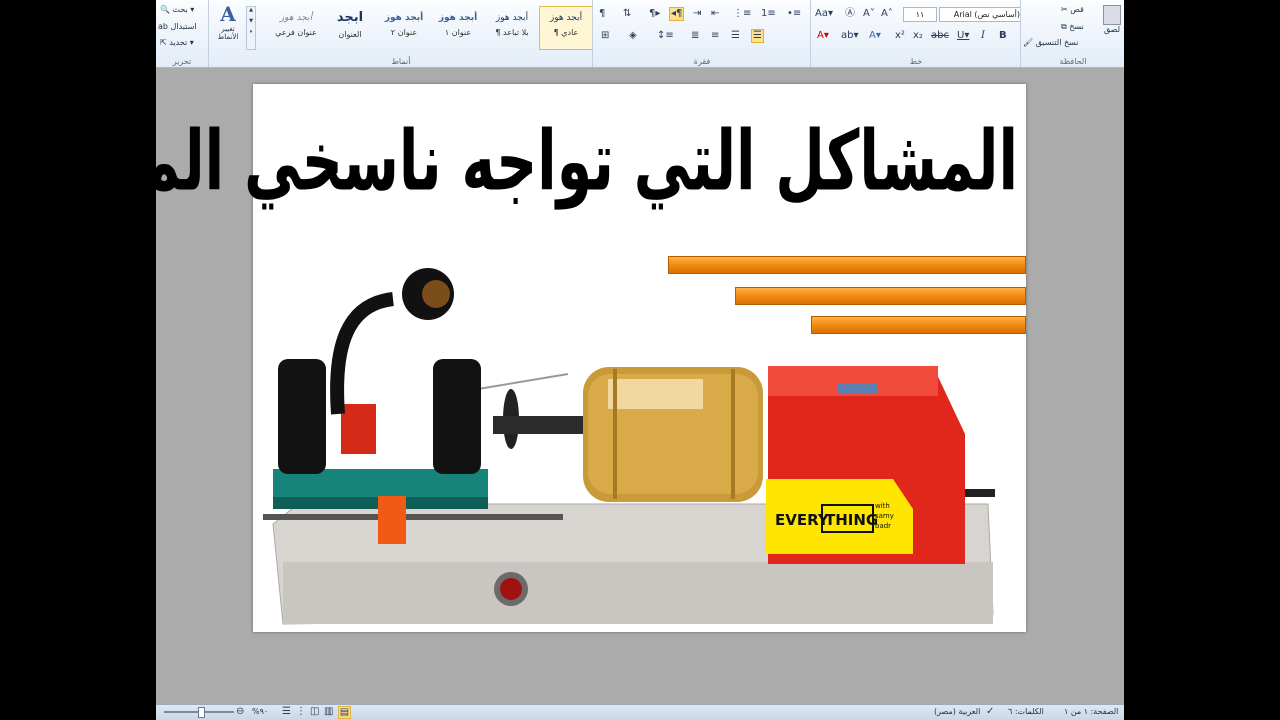 Image resolution: width=1280 pixels, height=720 pixels. What do you see at coordinates (344, 712) in the screenshot?
I see `print-layout-icon: ▤` at bounding box center [344, 712].